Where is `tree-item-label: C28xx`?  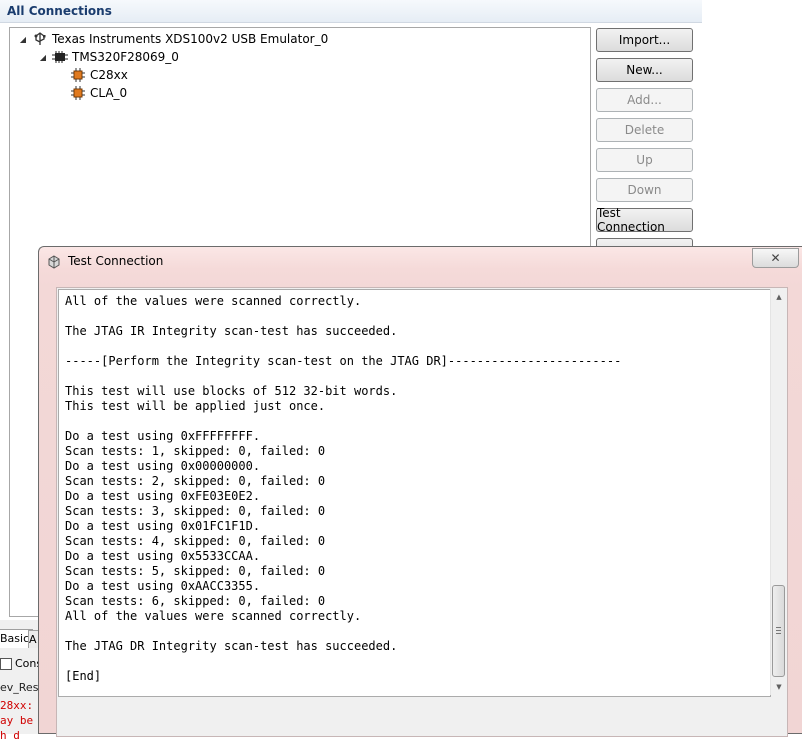 tree-item-label: C28xx is located at coordinates (109, 75).